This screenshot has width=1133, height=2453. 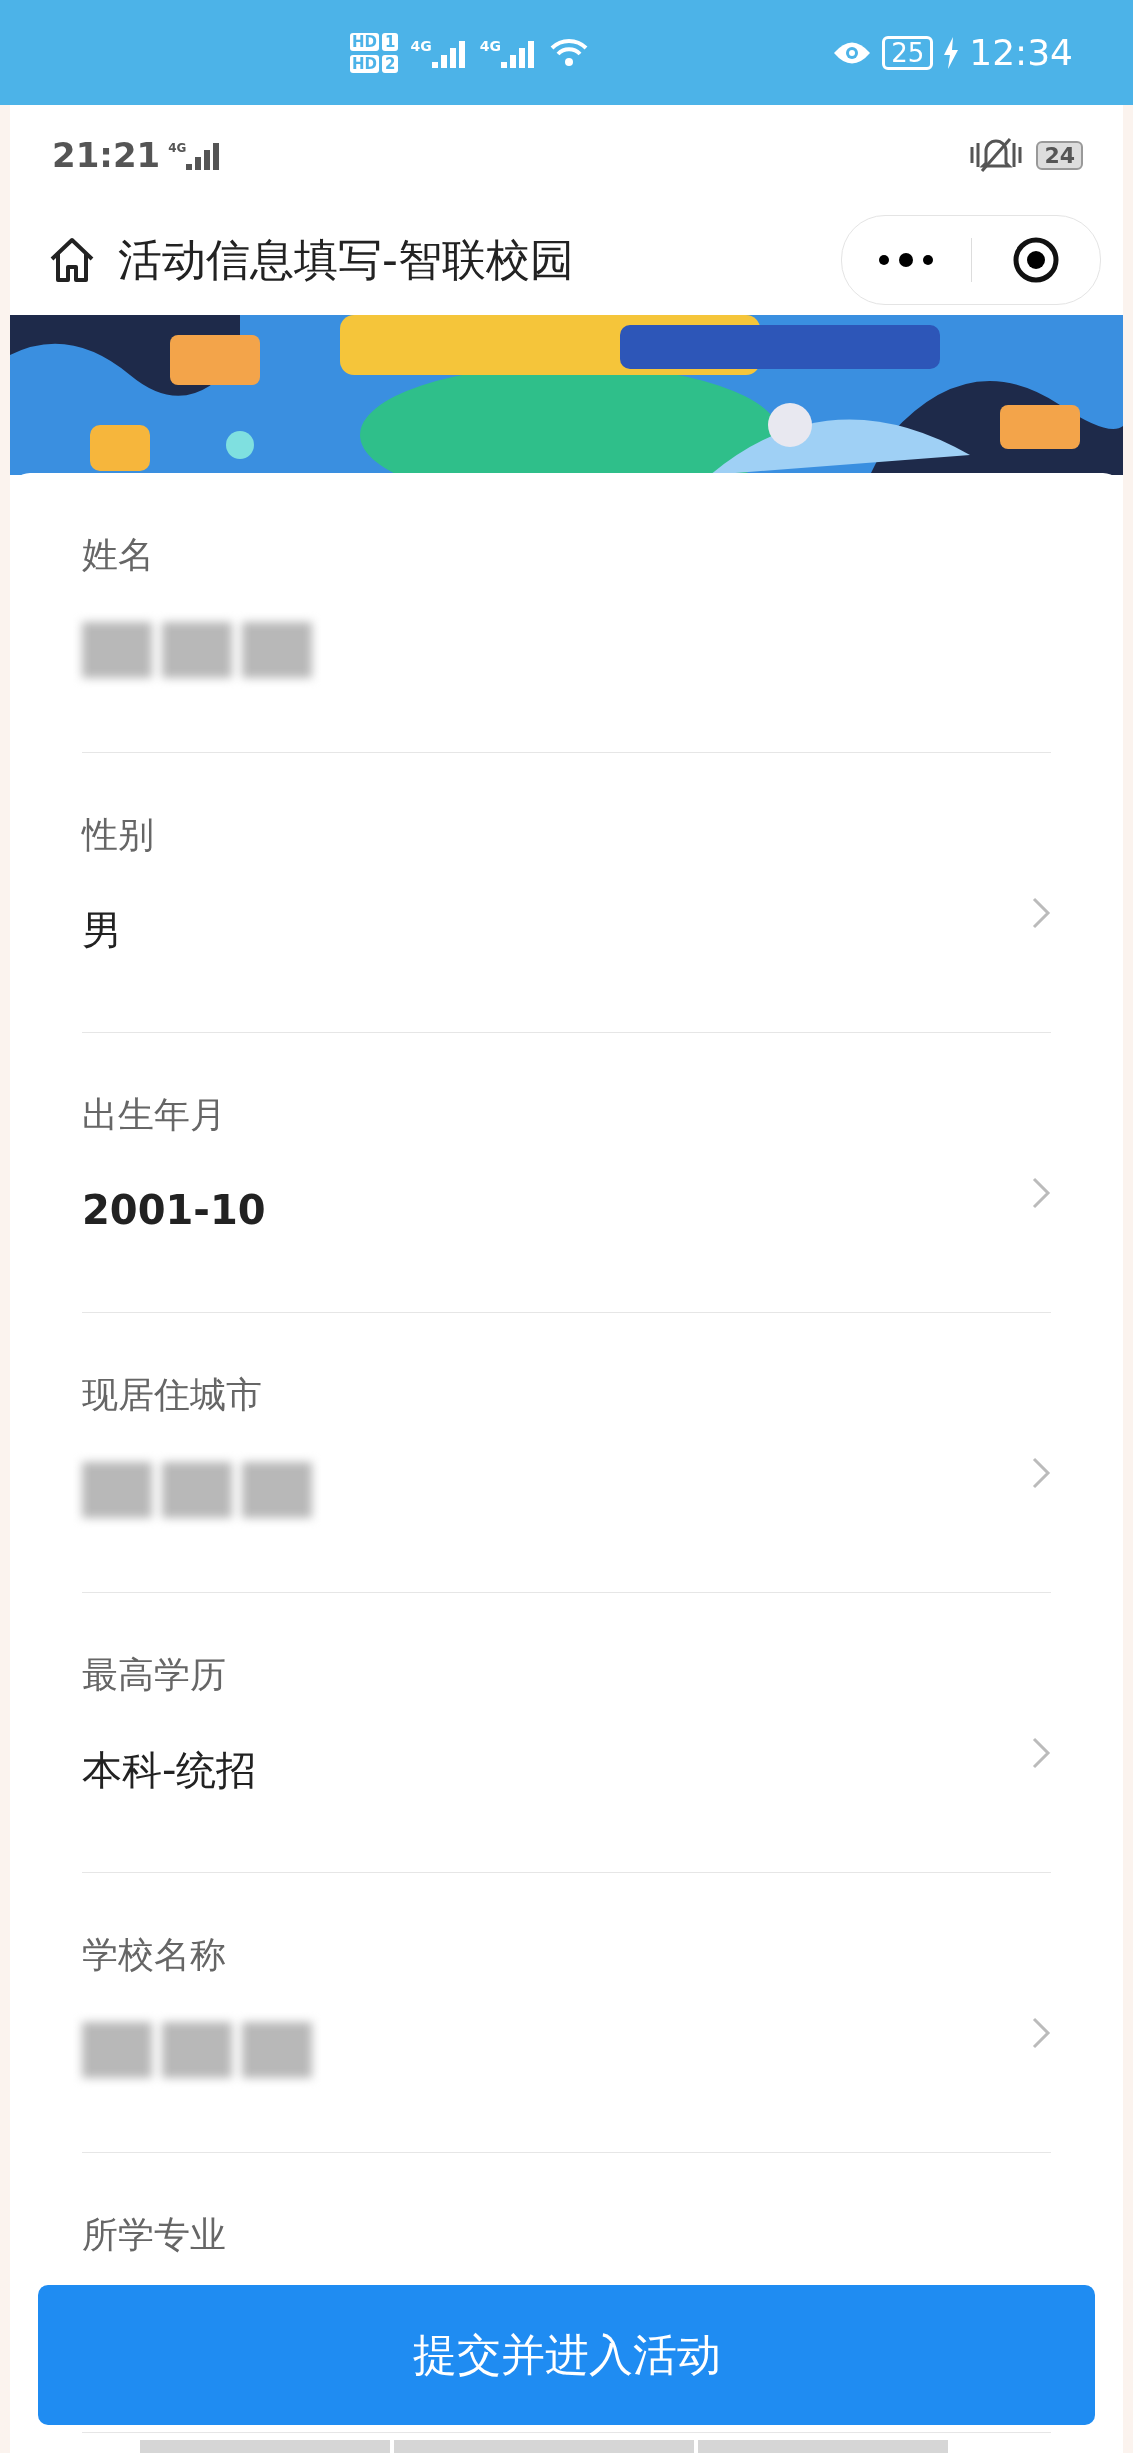 What do you see at coordinates (118, 555) in the screenshot?
I see `field-label: 姓名` at bounding box center [118, 555].